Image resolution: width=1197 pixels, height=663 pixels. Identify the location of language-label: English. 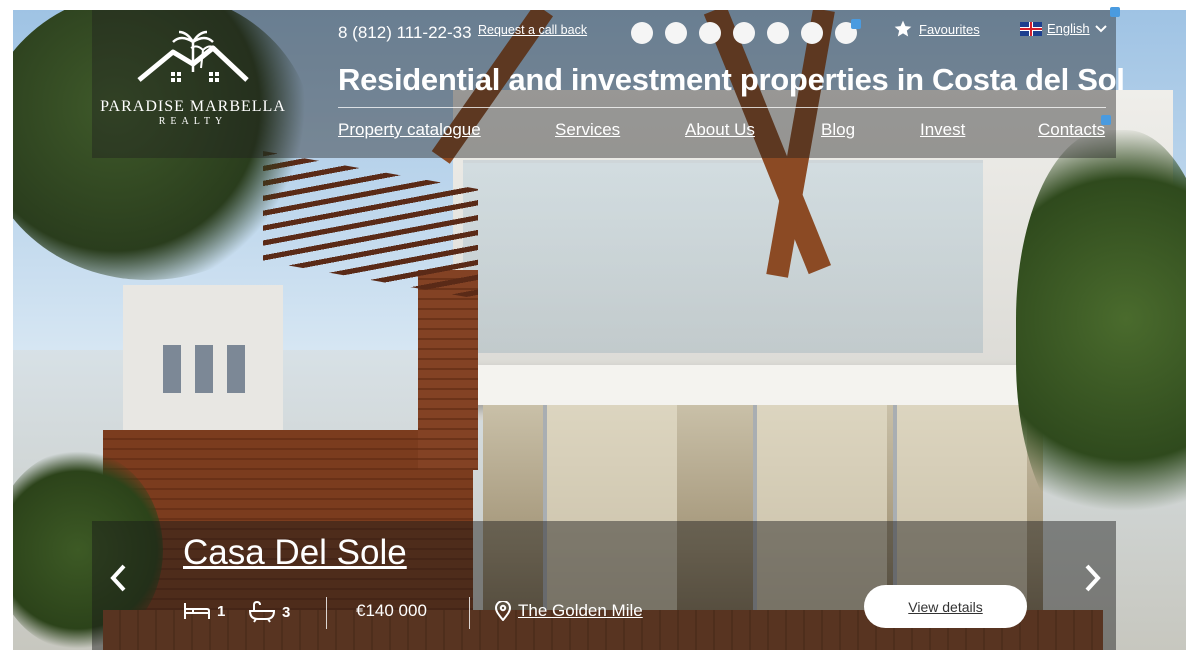
(1068, 28).